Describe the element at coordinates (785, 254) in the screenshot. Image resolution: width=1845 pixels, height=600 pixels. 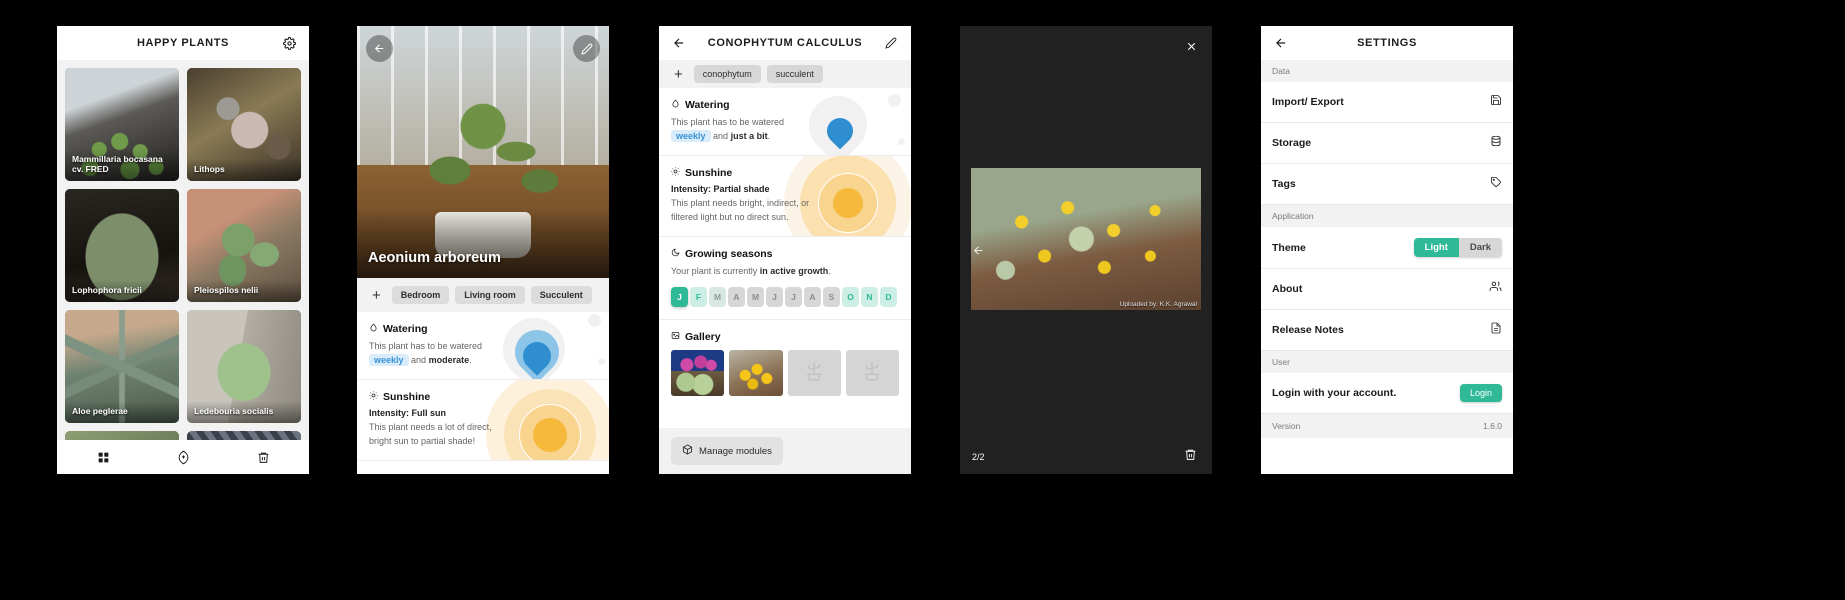
I see `growing-heading-row: Growing seasons` at that location.